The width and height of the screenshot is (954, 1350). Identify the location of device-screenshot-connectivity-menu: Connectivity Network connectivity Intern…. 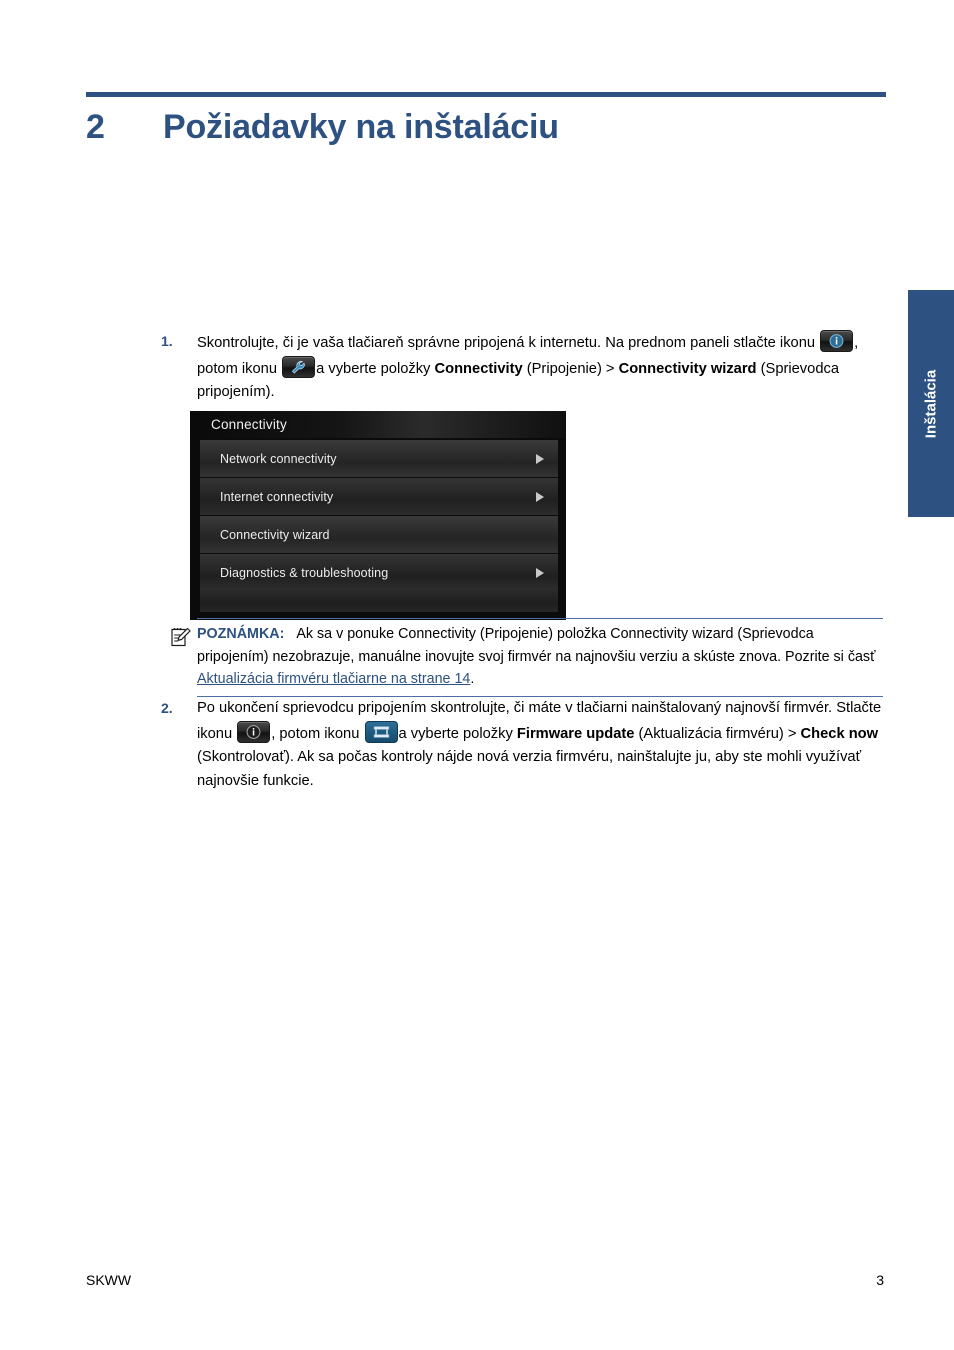
(378, 515).